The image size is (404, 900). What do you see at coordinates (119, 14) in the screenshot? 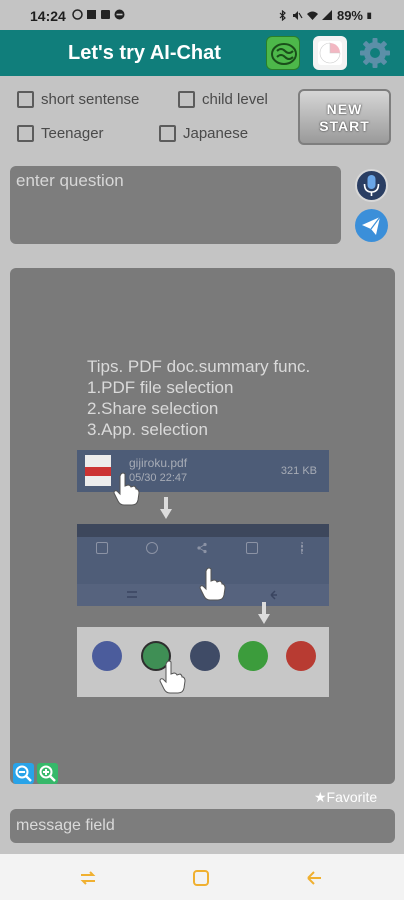
I see `do-not-disturb-icon` at bounding box center [119, 14].